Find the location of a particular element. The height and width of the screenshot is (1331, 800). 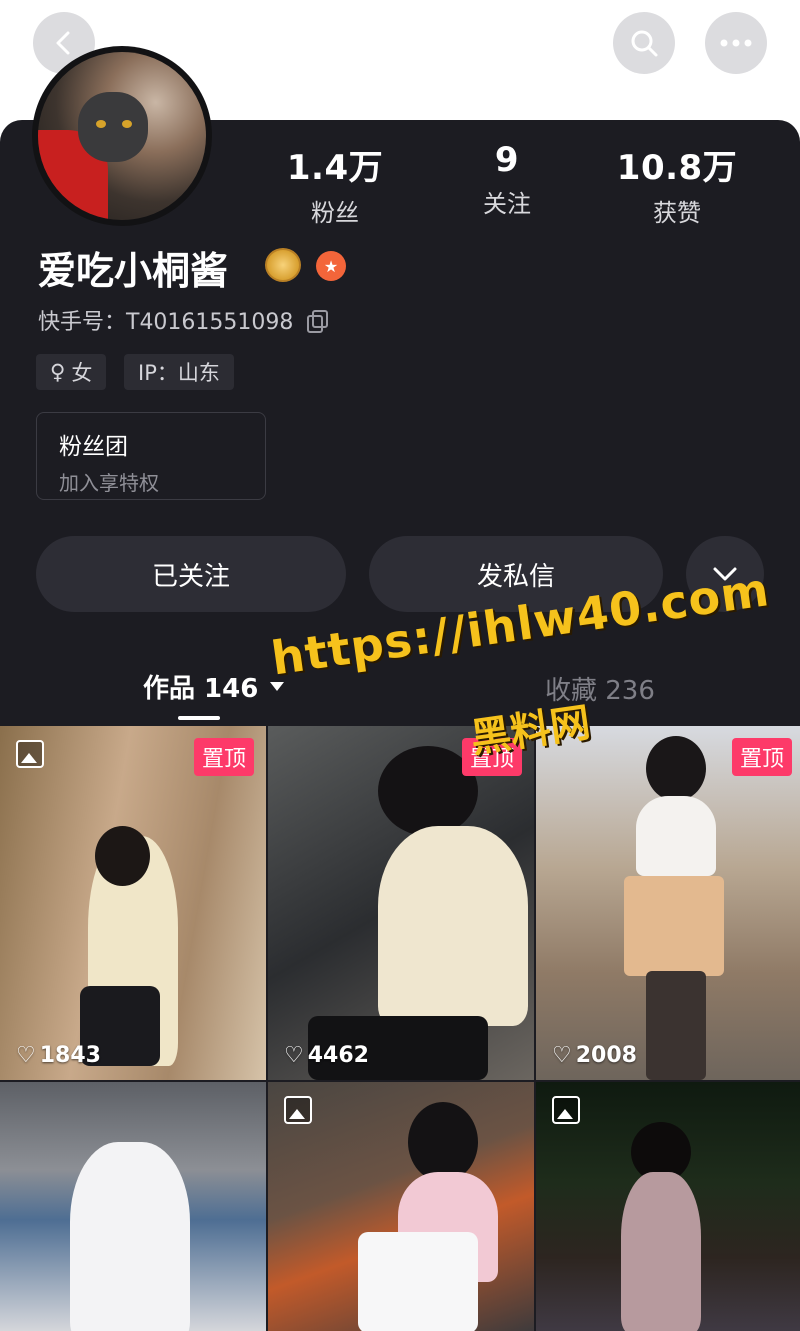

tab-works: 作品 146 is located at coordinates (214, 686).